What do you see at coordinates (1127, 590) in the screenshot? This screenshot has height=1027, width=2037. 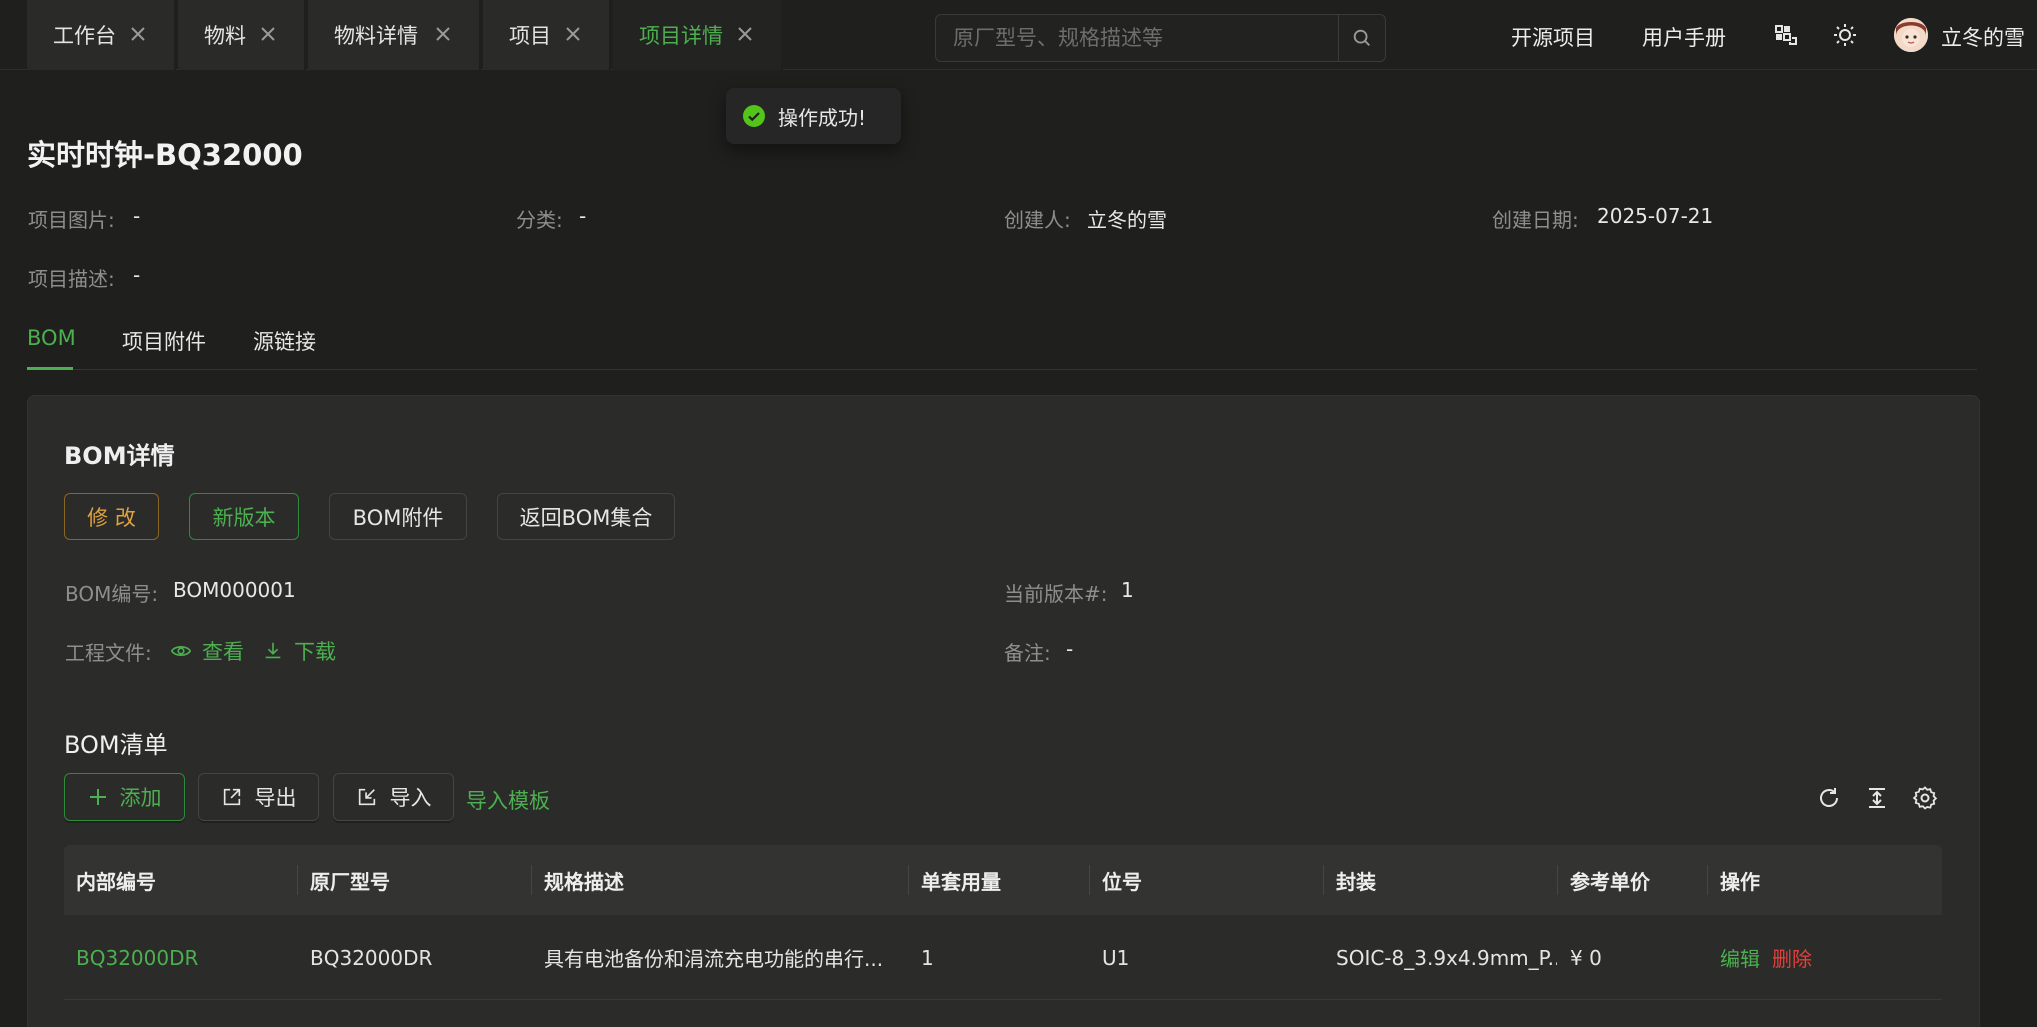 I see `current-version-value: 1` at bounding box center [1127, 590].